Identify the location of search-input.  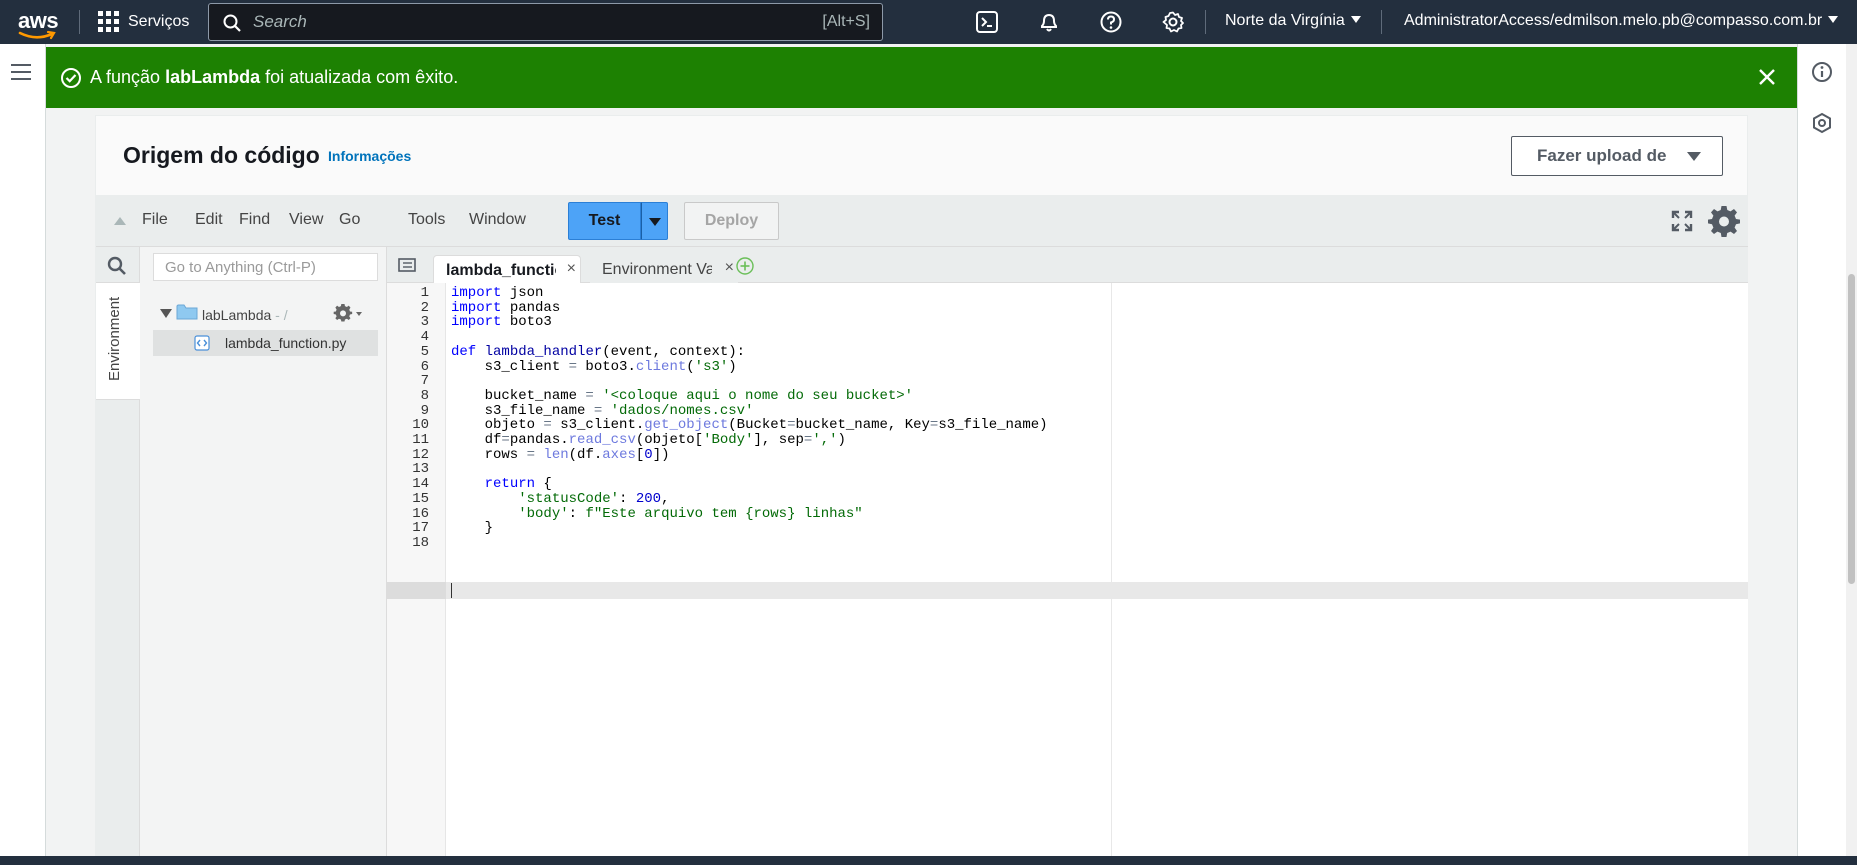
(513, 22).